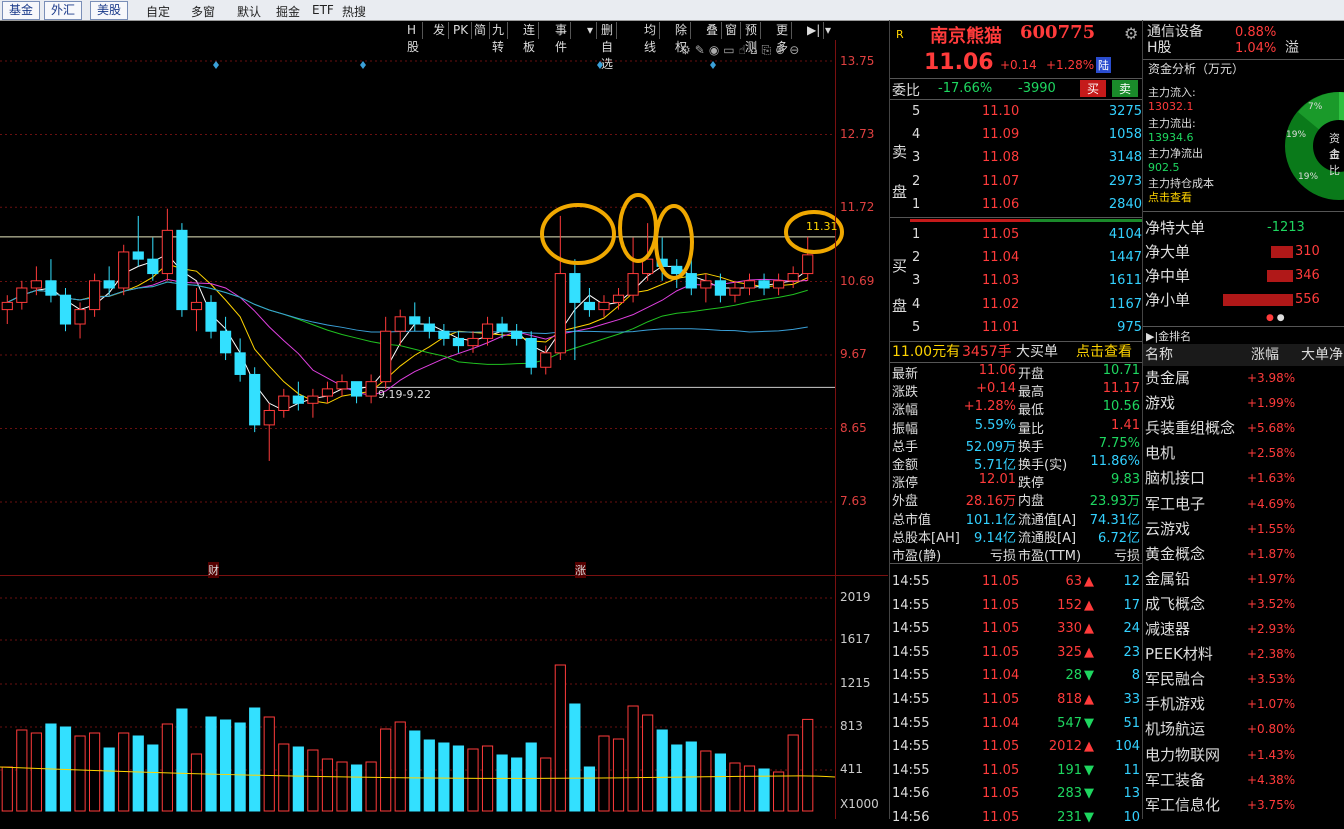 This screenshot has height=829, width=1344. What do you see at coordinates (1243, 579) in the screenshot?
I see `rank-row: 金属铅 +1.97%` at bounding box center [1243, 579].